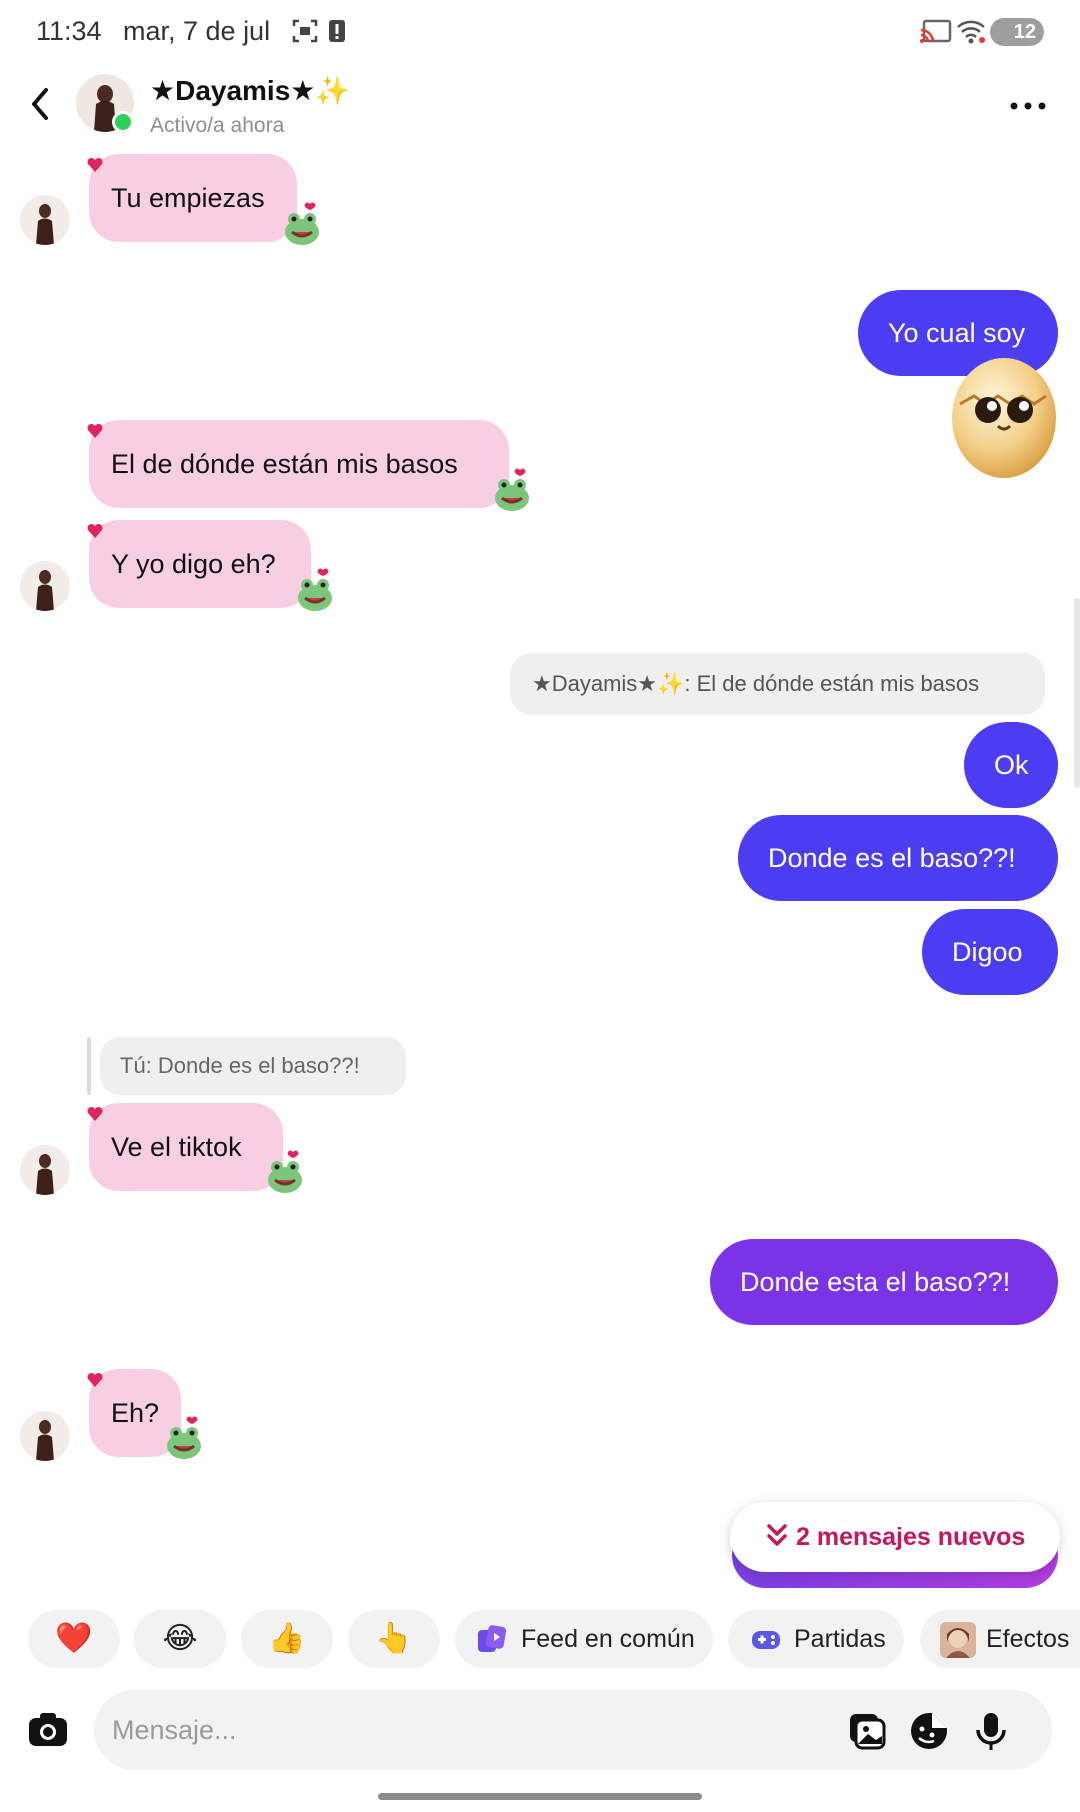 The height and width of the screenshot is (1812, 1080). I want to click on gallery-icon, so click(867, 1731).